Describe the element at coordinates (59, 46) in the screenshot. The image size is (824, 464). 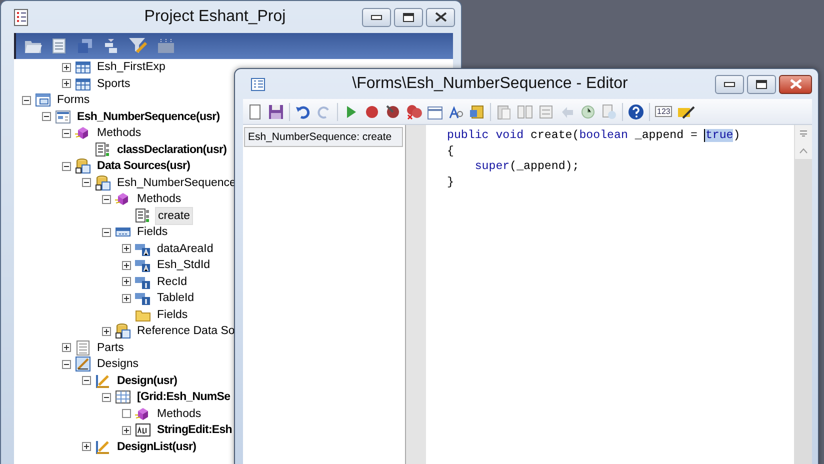
I see `document-icon` at that location.